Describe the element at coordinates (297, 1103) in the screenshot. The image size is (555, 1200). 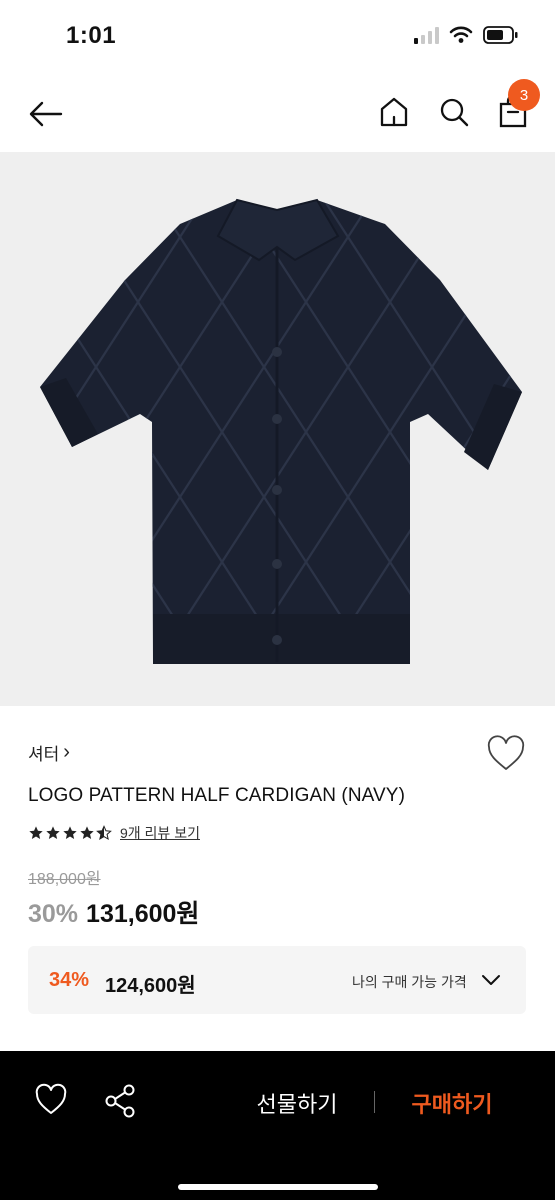
I see `gift-button: 선물하기` at that location.